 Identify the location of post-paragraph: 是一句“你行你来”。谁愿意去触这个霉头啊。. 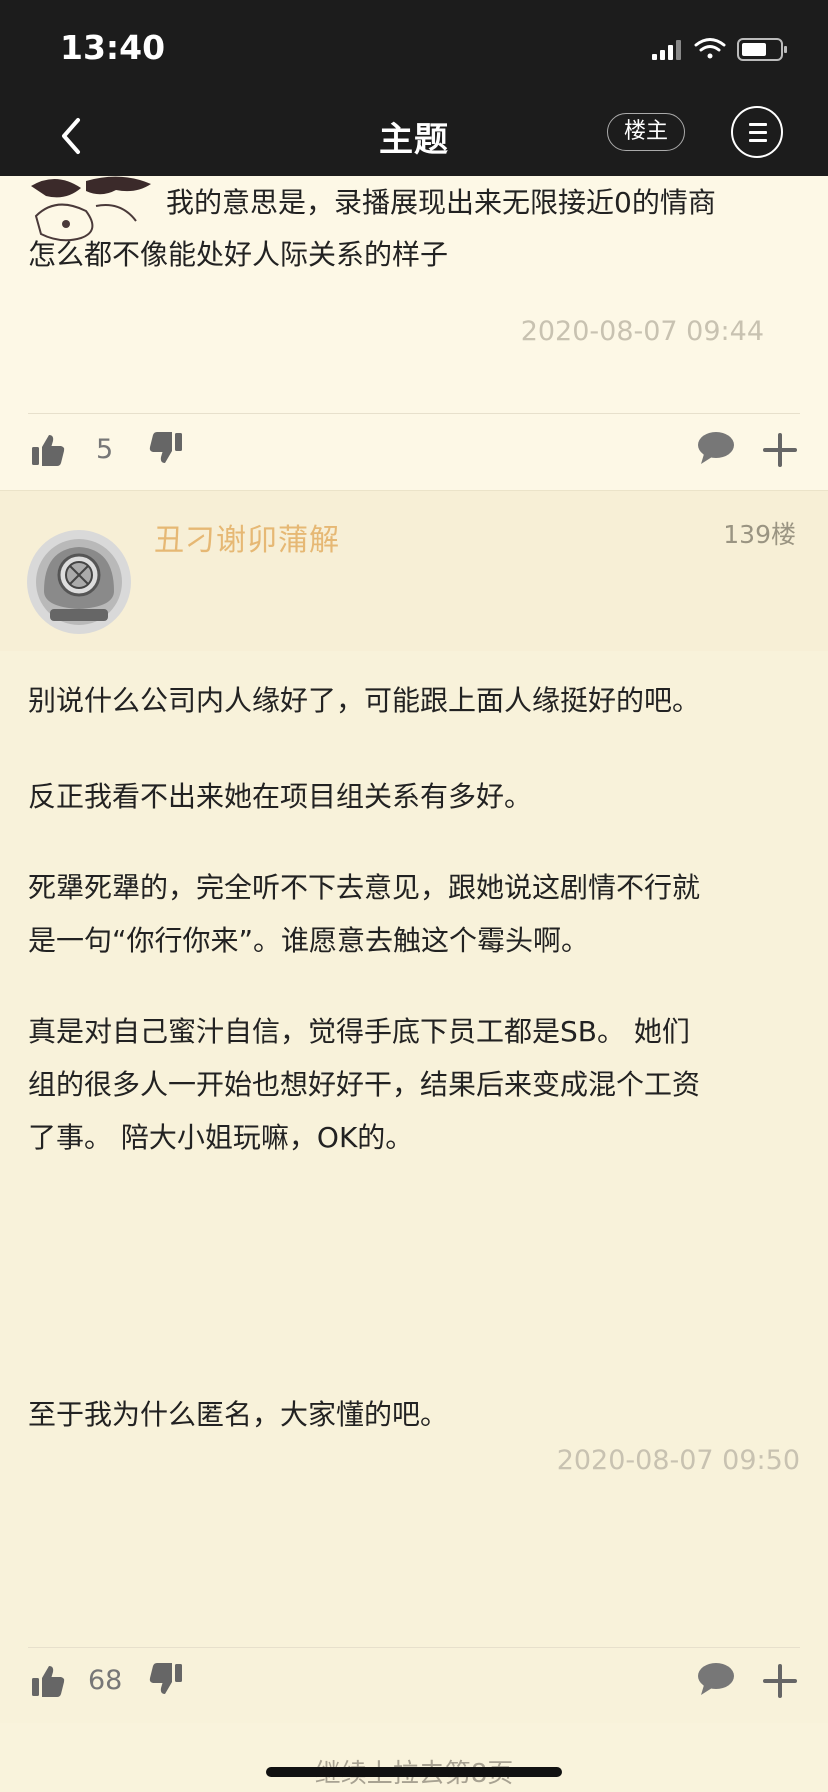
(309, 940).